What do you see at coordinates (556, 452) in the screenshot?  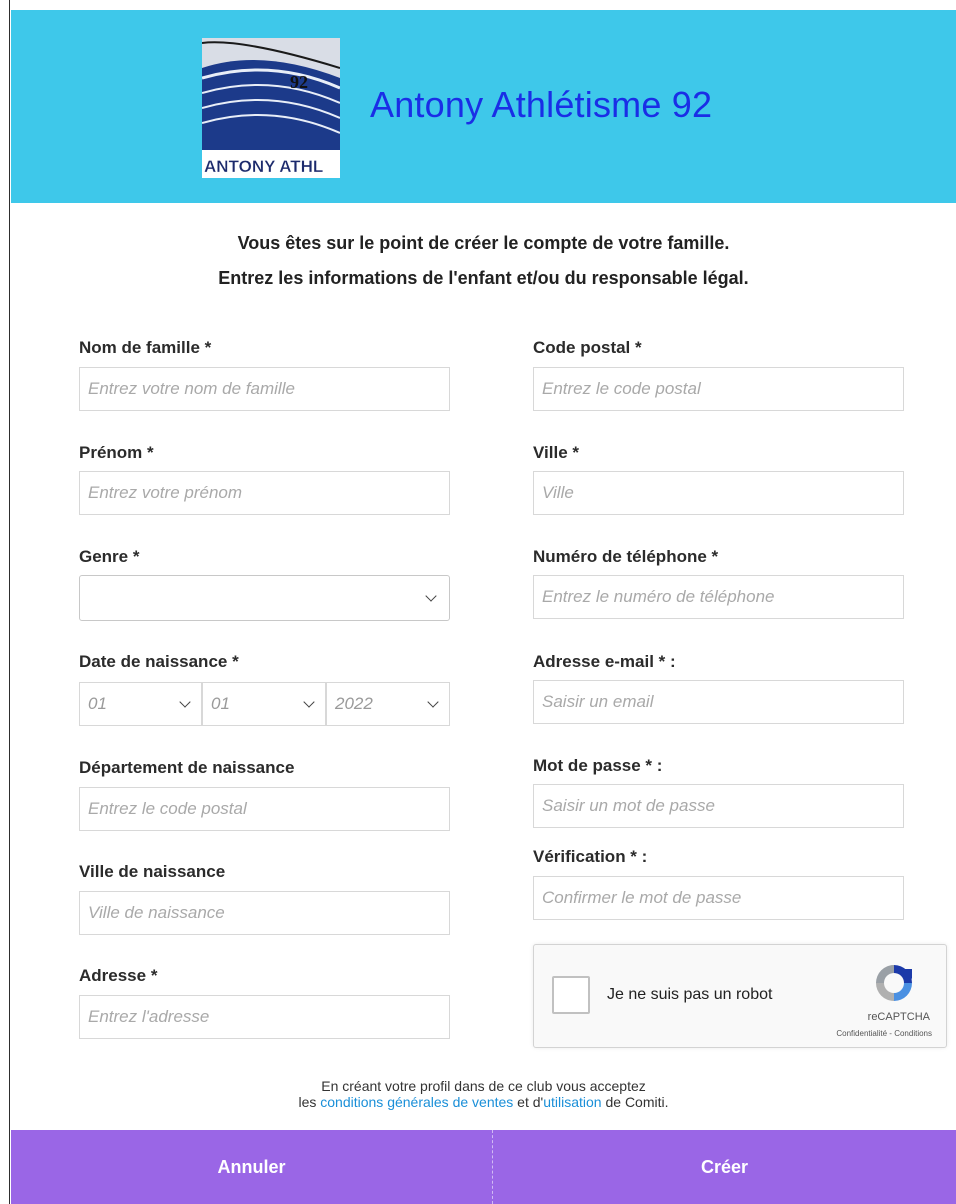 I see `ville-label: Ville *` at bounding box center [556, 452].